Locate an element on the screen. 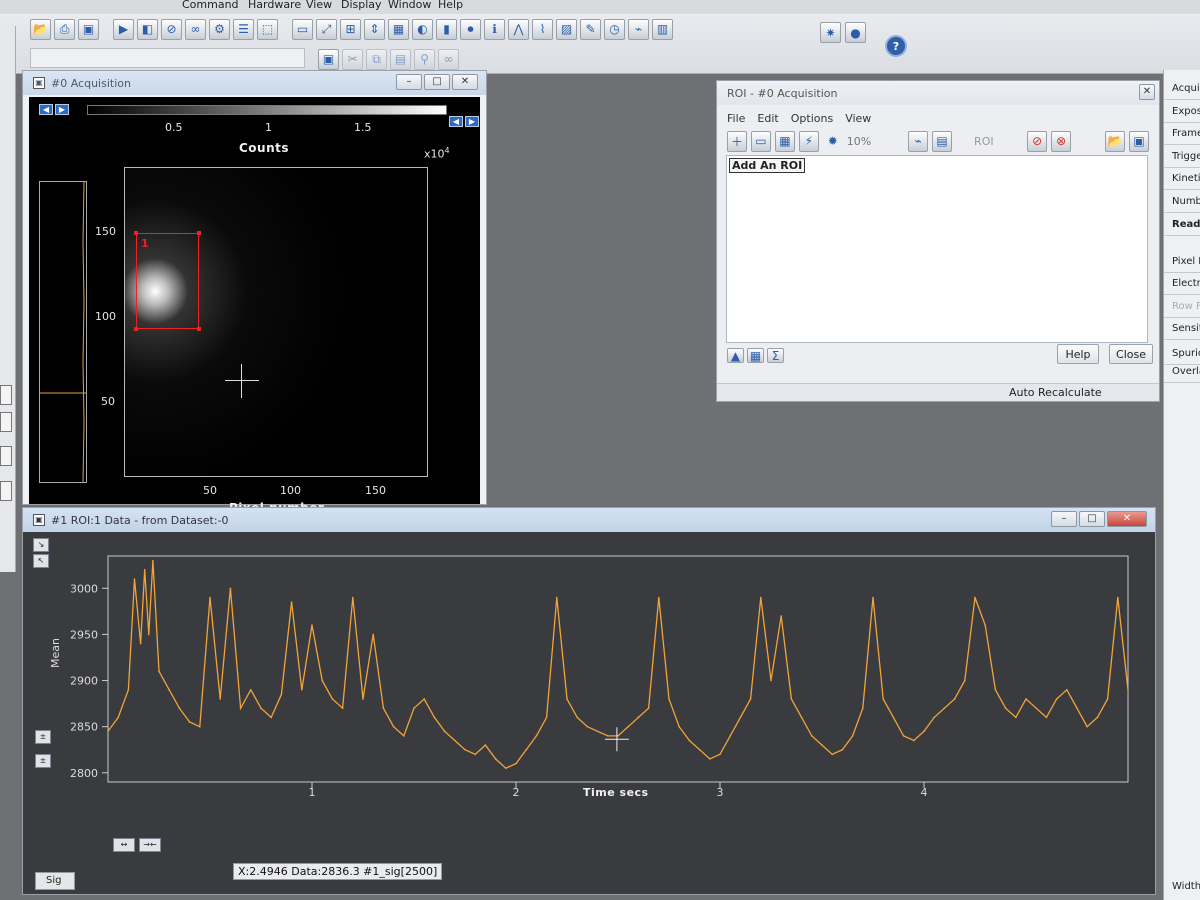 This screenshot has width=1200, height=900. move-up-icon: ▲ is located at coordinates (735, 355).